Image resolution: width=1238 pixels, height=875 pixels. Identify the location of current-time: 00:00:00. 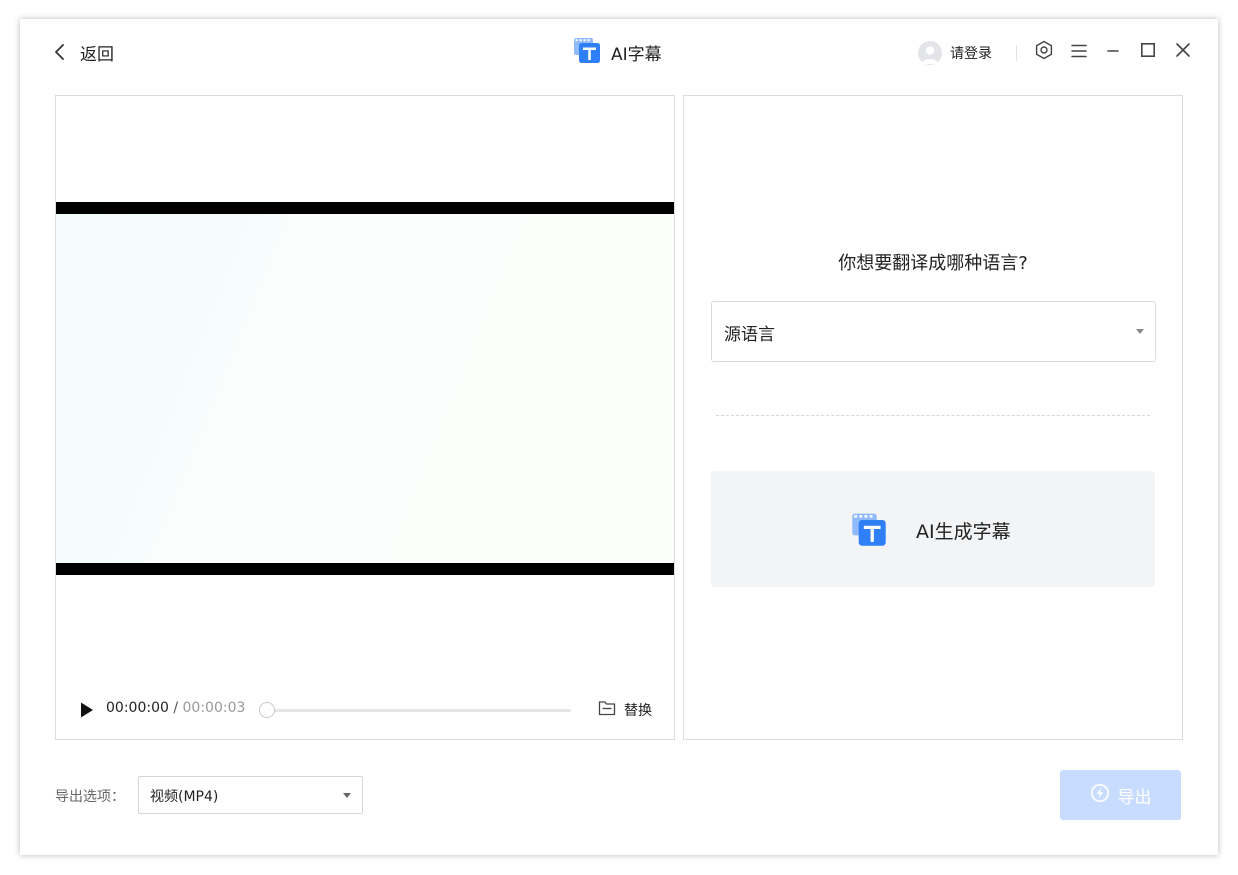
(137, 708).